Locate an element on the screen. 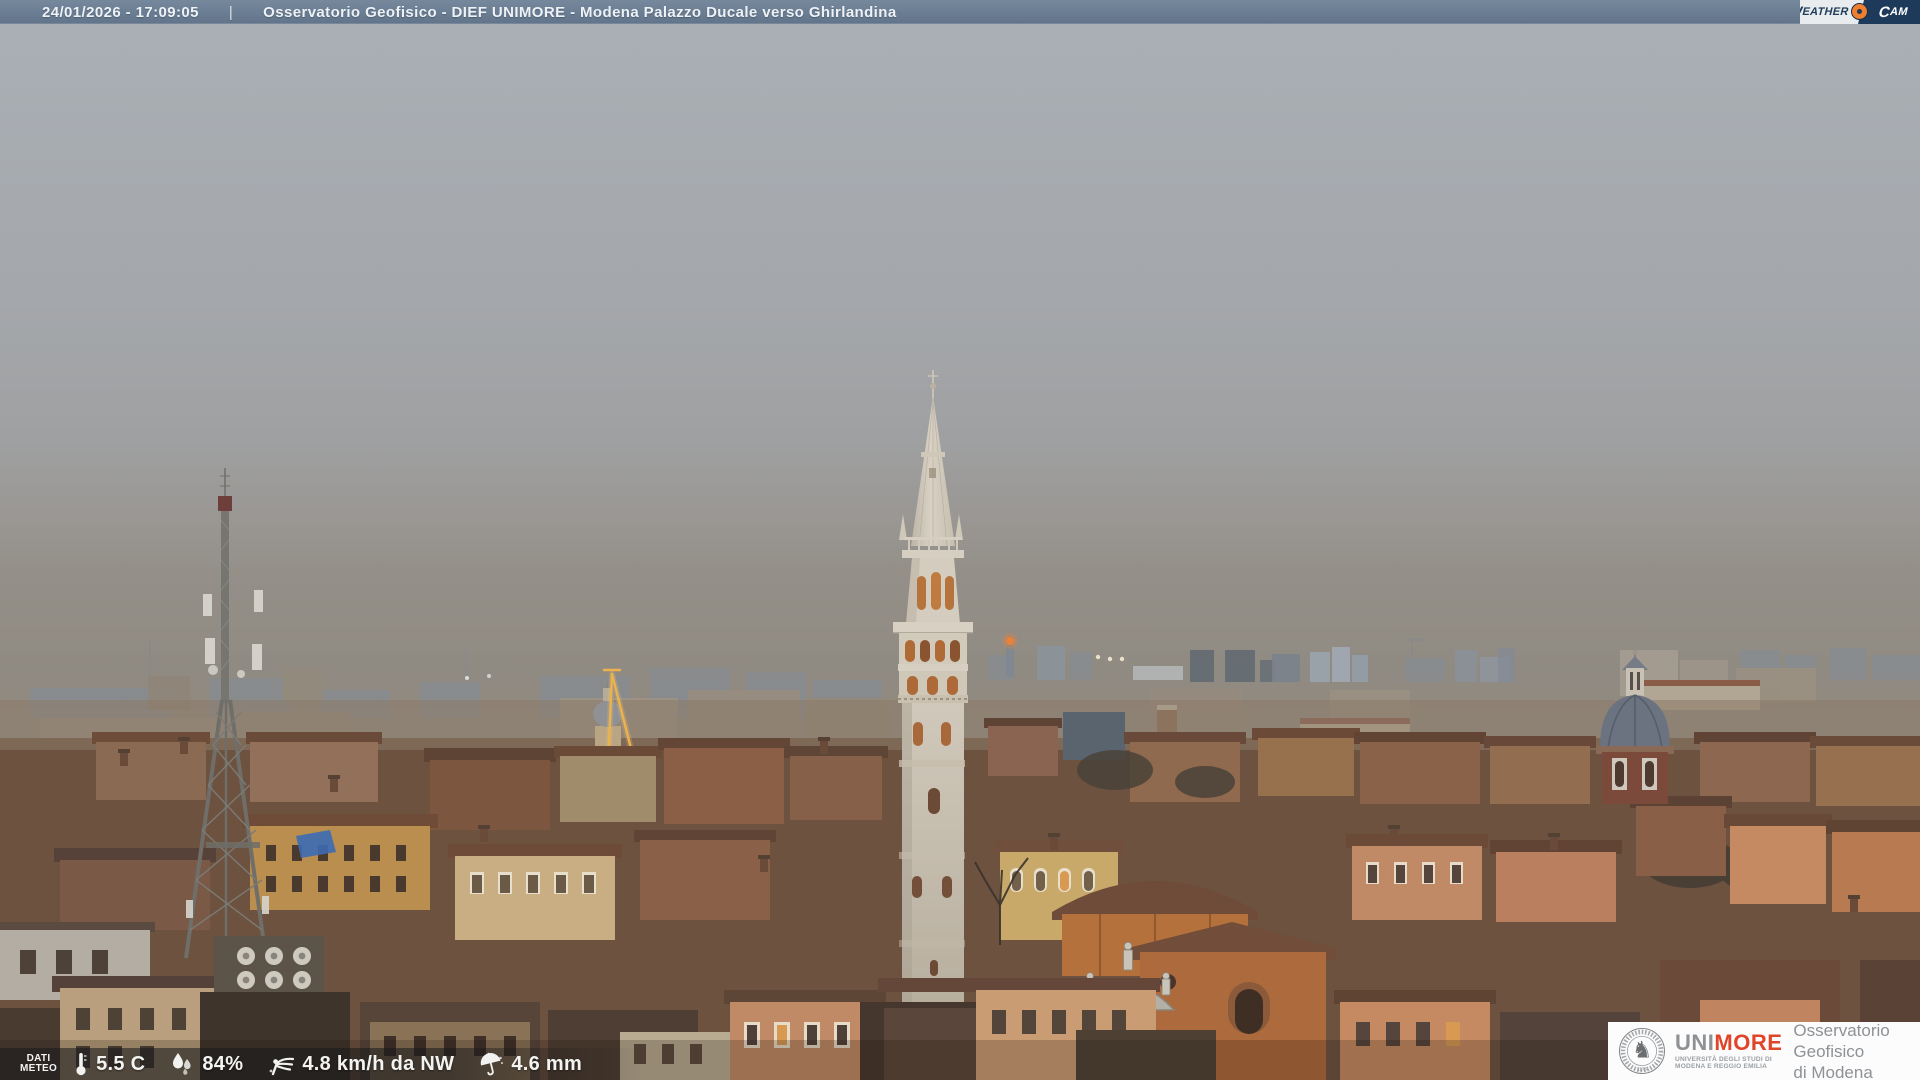  temperature-reading: 5.5 C is located at coordinates (109, 1064).